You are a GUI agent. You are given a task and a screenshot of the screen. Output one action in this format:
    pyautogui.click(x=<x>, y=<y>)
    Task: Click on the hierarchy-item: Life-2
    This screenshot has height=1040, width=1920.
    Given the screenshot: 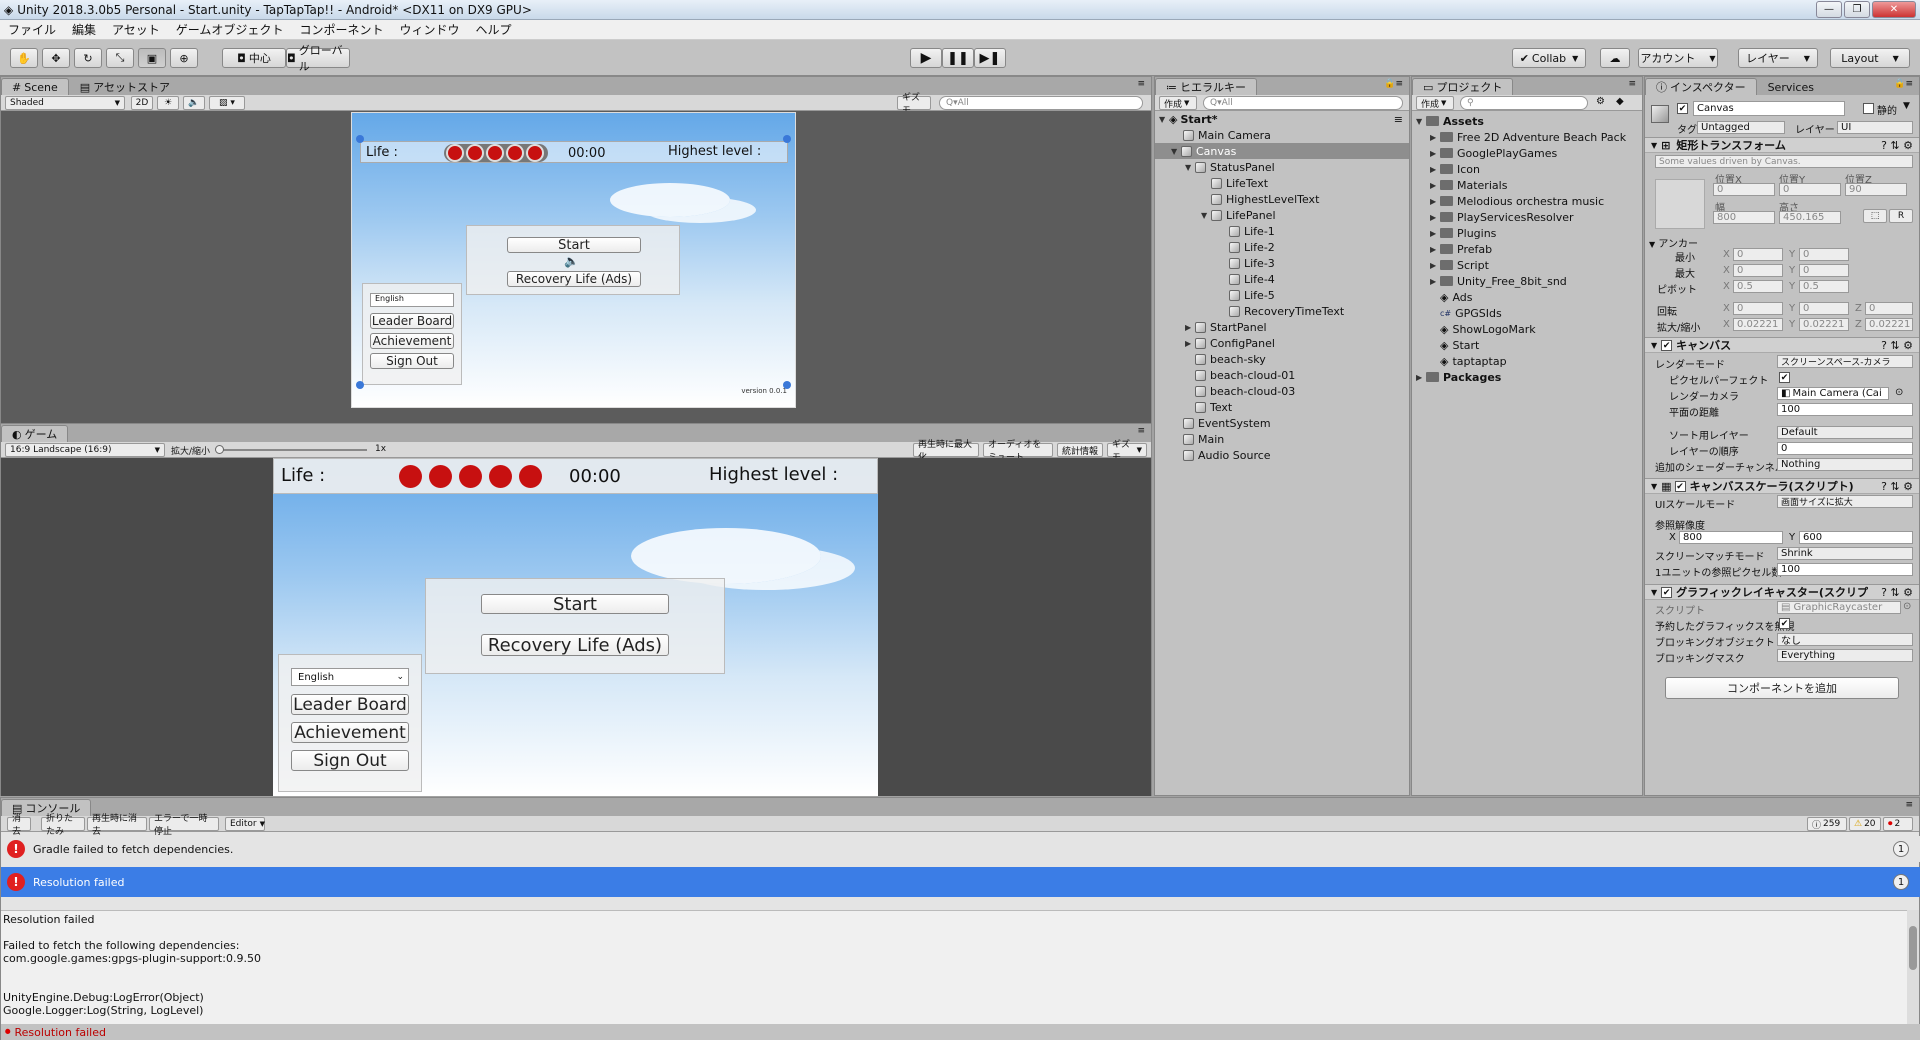 What is the action you would take?
    pyautogui.click(x=1282, y=247)
    